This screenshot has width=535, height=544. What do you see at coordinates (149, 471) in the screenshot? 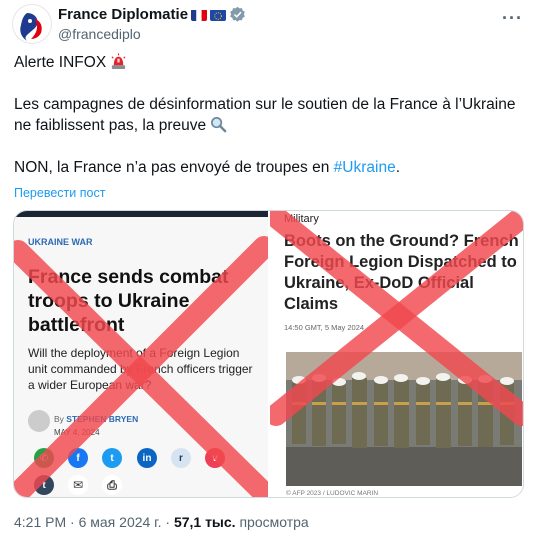
I see `share-icons-row: ✆ f t in r v t ✉ ⎙` at bounding box center [149, 471].